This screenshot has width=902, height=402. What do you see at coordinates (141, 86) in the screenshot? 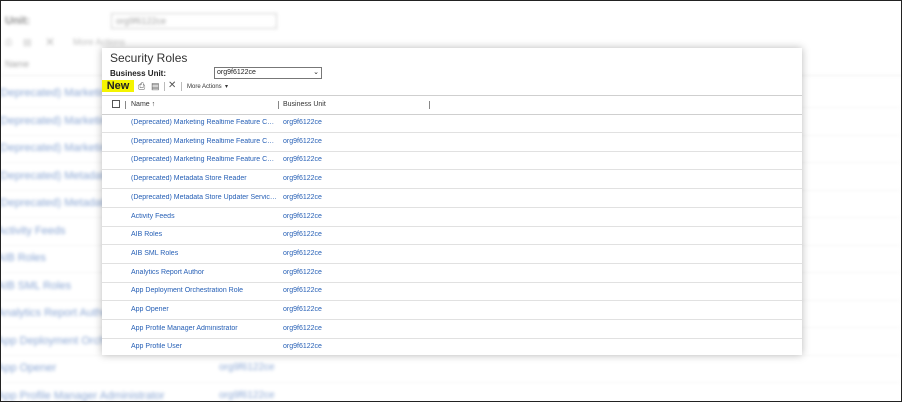
I see `print-icon: ⎙` at bounding box center [141, 86].